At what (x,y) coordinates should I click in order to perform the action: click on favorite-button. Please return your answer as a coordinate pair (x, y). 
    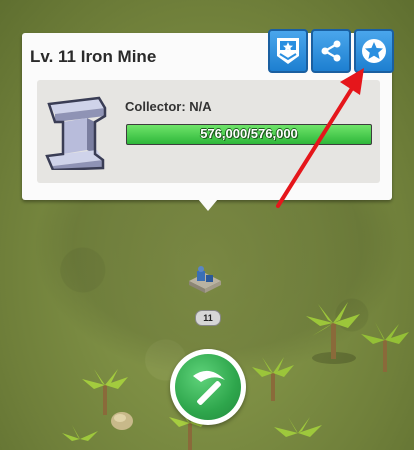
    Looking at the image, I should click on (374, 51).